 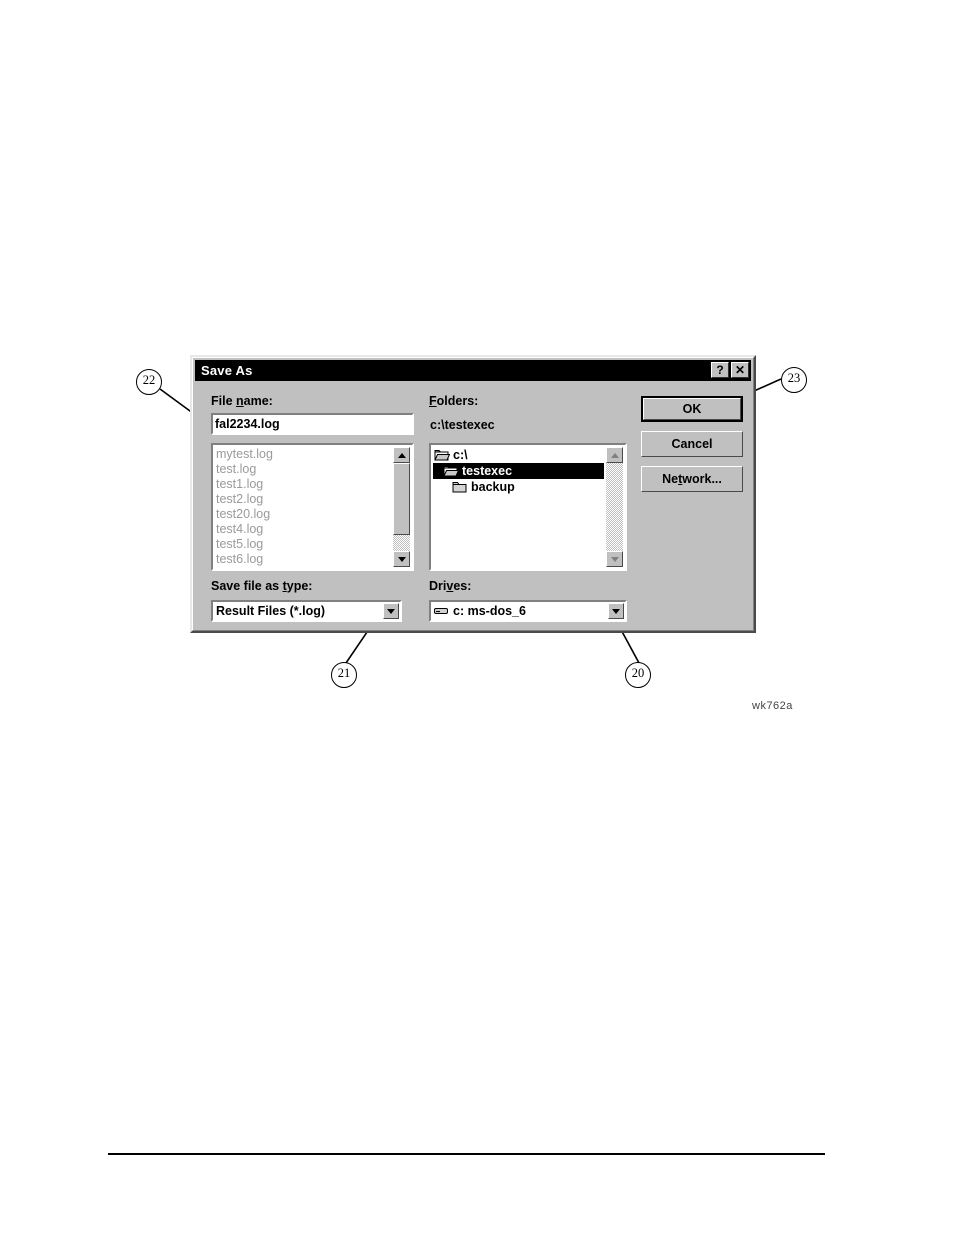 What do you see at coordinates (299, 586) in the screenshot?
I see `save-type-label-post: ype:` at bounding box center [299, 586].